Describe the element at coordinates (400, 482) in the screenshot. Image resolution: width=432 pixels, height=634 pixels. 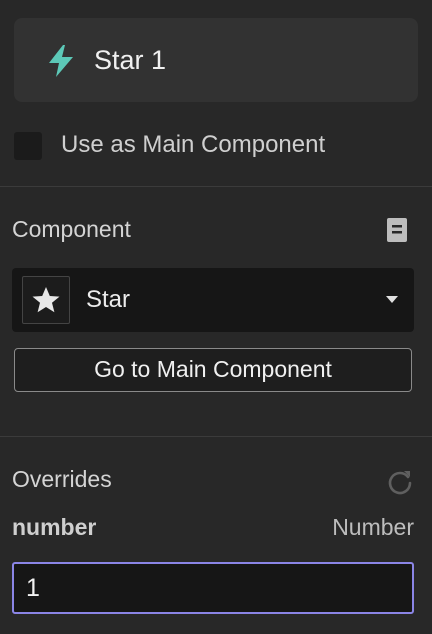
I see `refresh-icon` at that location.